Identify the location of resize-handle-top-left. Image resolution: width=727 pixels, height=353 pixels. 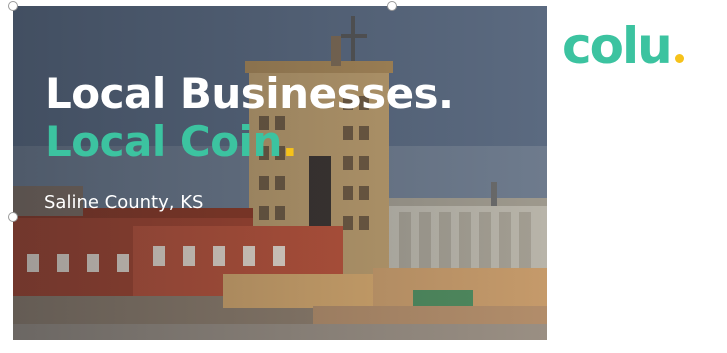
(13, 6).